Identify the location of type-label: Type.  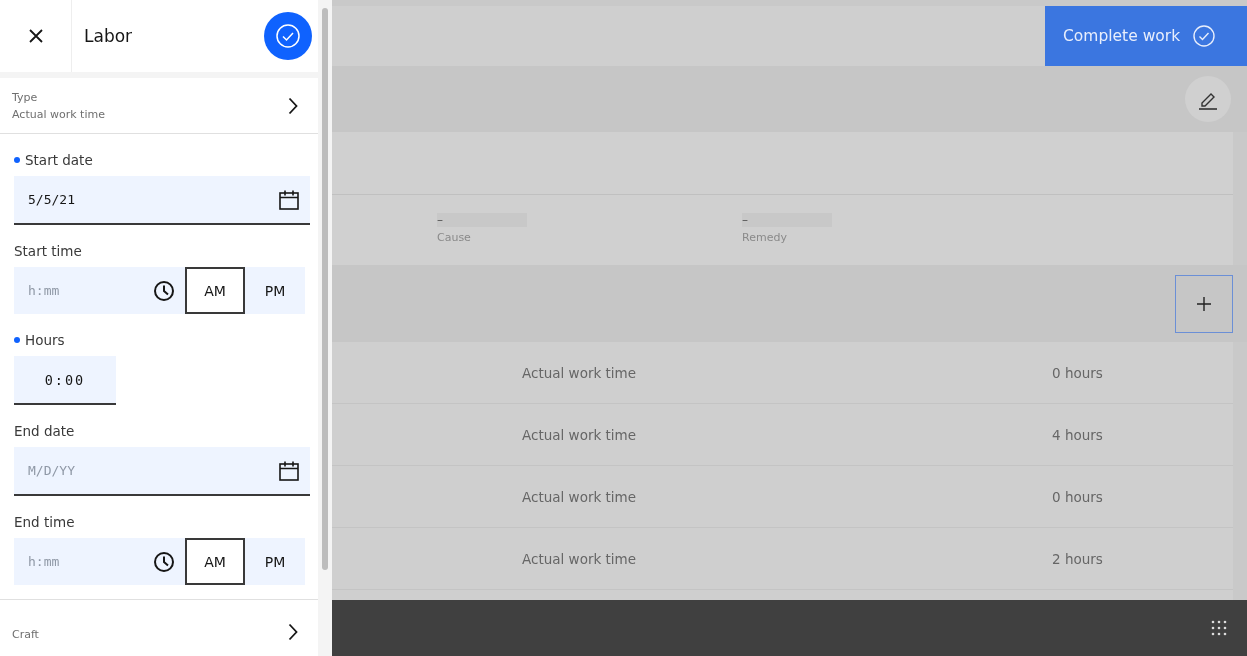
(25, 97).